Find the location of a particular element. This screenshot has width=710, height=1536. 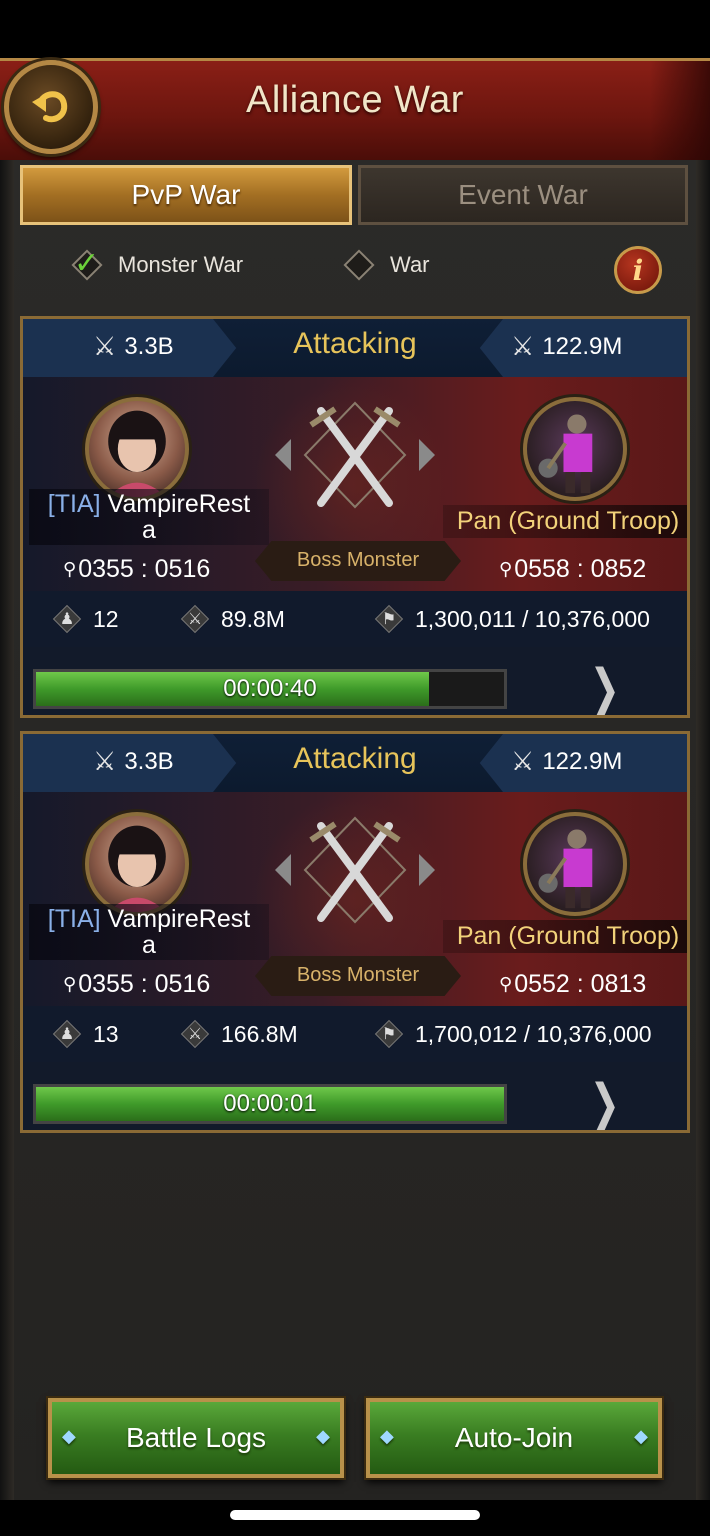

back-button is located at coordinates (51, 107).